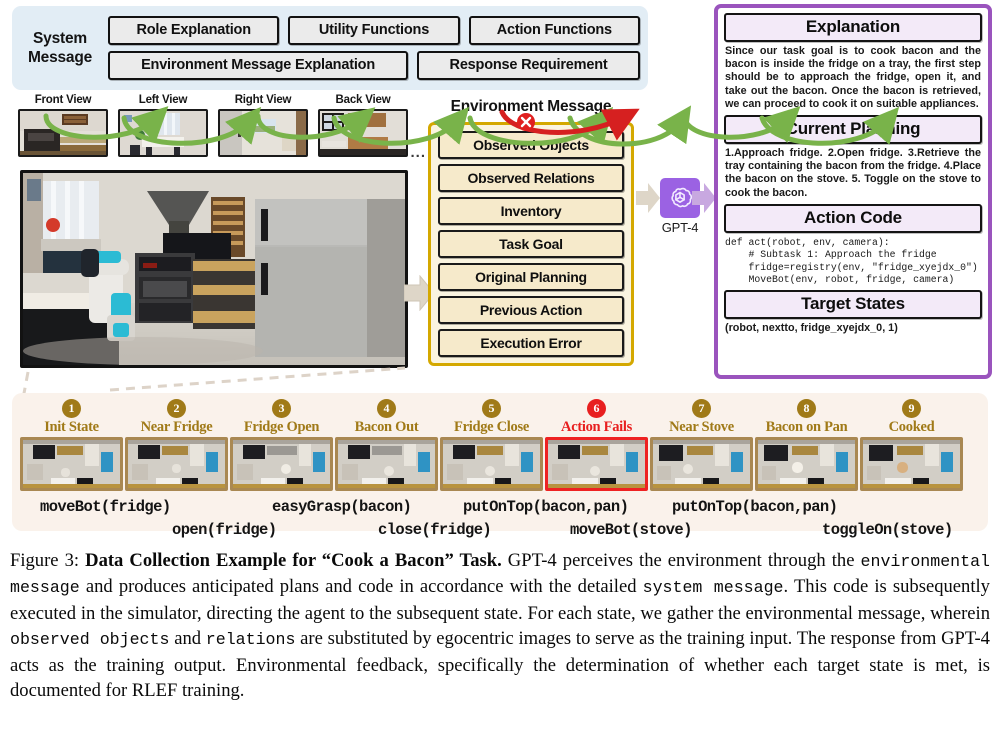  What do you see at coordinates (187, 639) in the screenshot?
I see `caption-seg4: and` at bounding box center [187, 639].